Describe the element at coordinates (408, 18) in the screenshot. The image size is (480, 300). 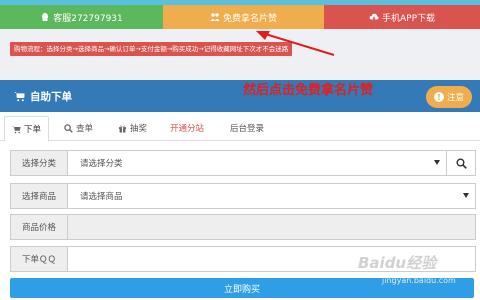
I see `app-download-label: 手机APP下载` at that location.